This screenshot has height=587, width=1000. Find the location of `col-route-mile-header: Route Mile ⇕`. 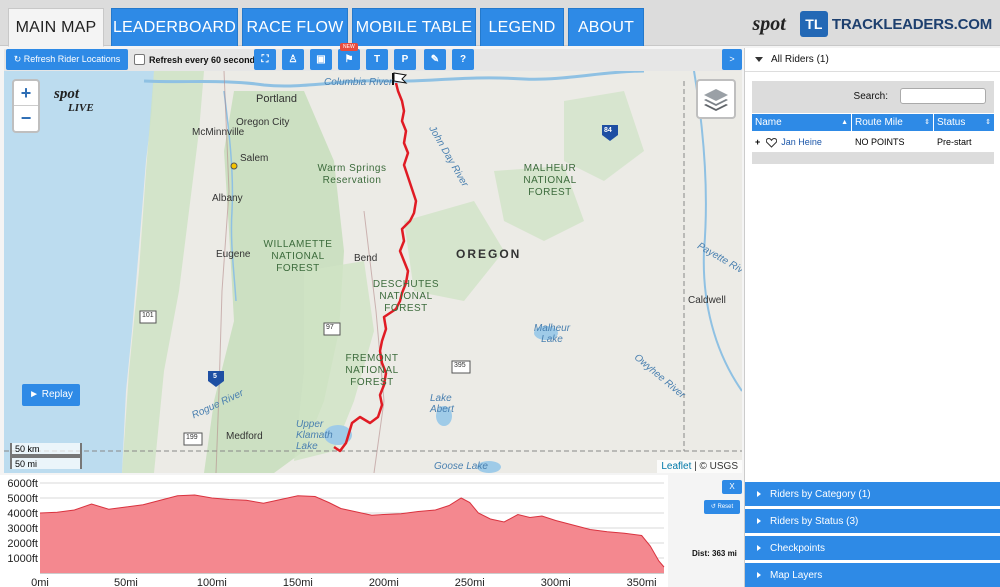

col-route-mile-header: Route Mile ⇕ is located at coordinates (893, 122).